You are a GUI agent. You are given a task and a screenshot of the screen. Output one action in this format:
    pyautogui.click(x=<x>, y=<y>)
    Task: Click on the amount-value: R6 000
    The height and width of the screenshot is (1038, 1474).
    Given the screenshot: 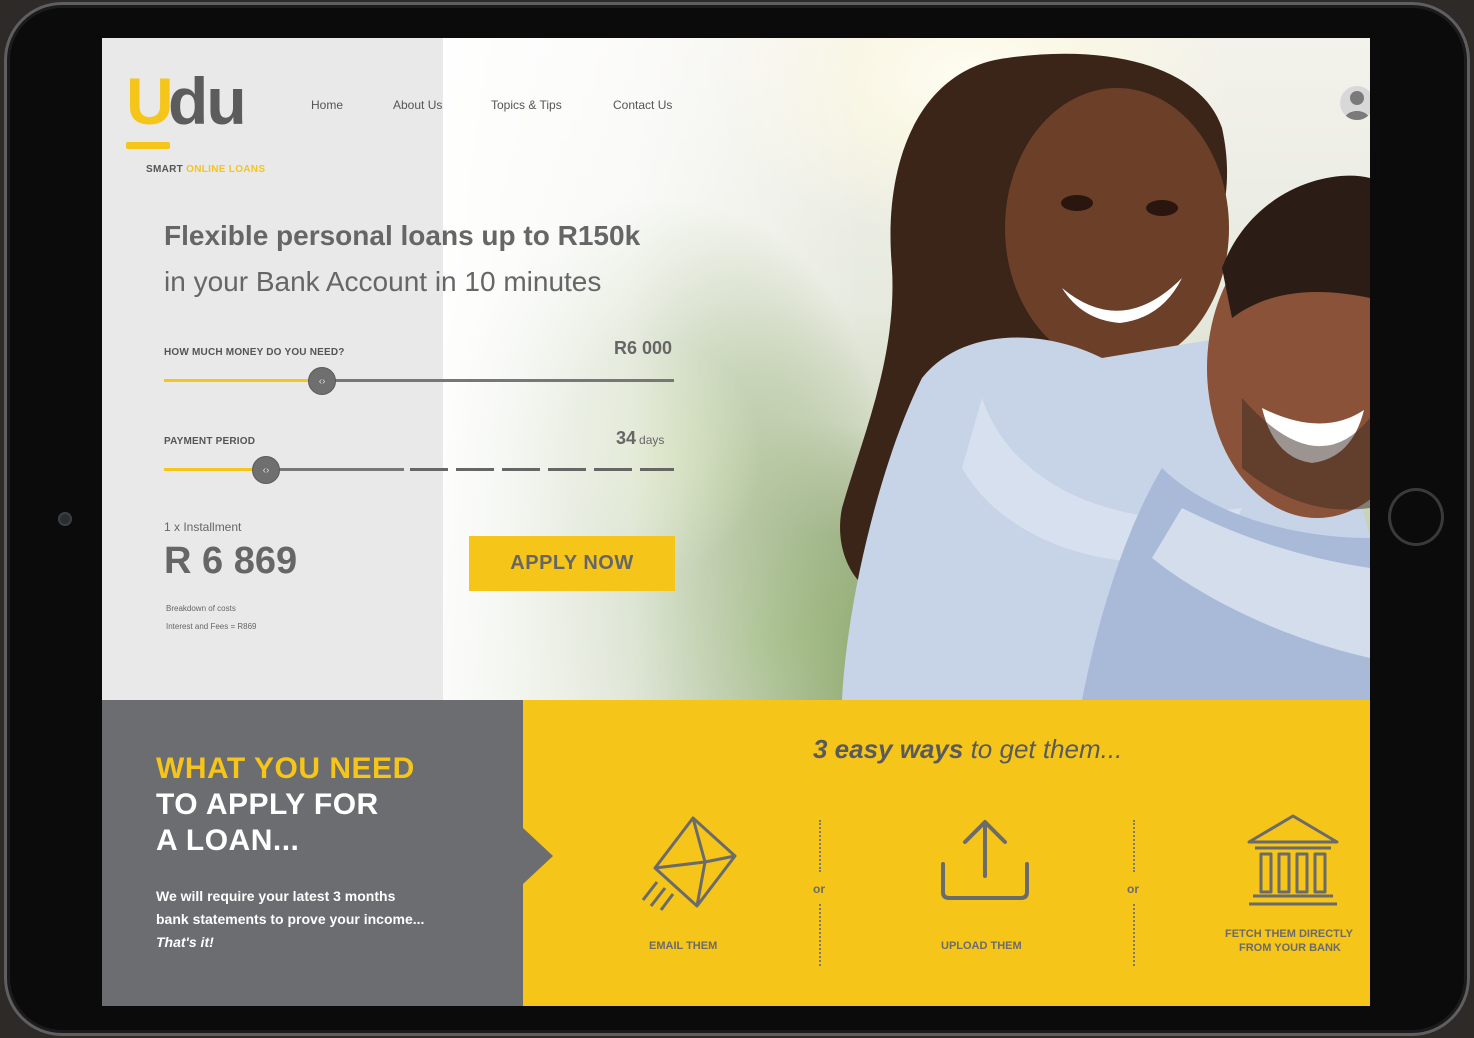 What is the action you would take?
    pyautogui.click(x=642, y=348)
    